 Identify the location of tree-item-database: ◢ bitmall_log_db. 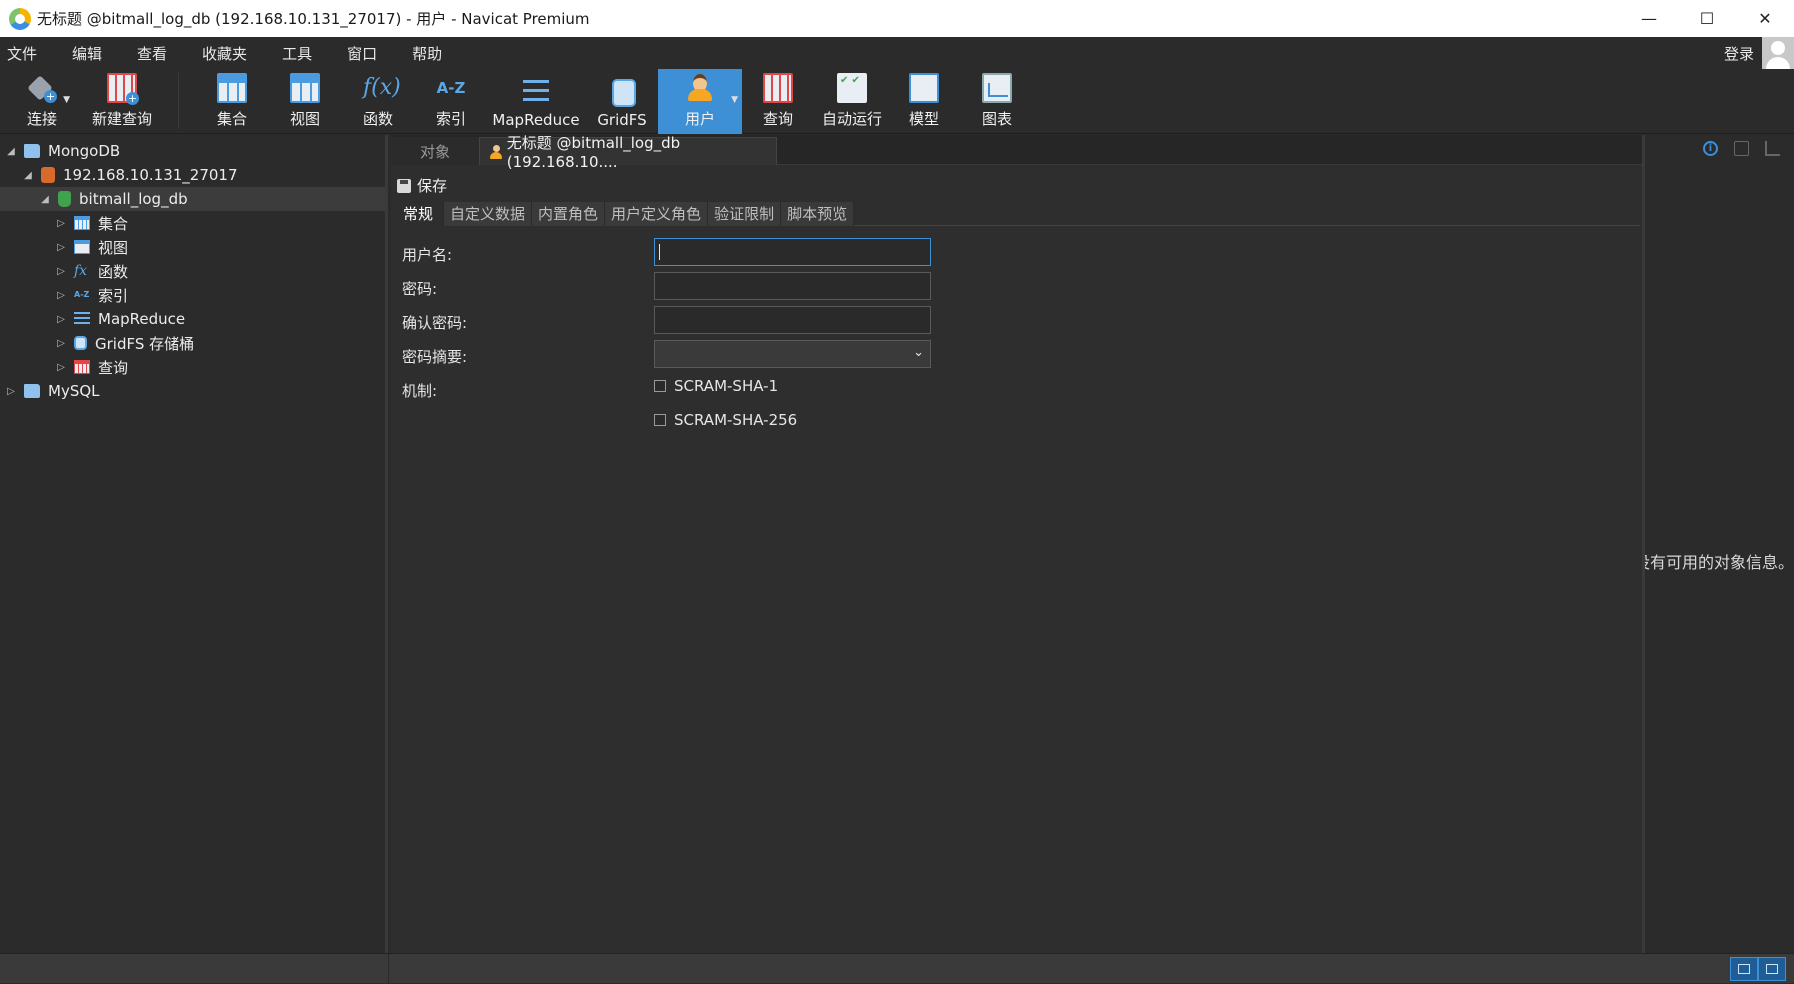
(192, 199).